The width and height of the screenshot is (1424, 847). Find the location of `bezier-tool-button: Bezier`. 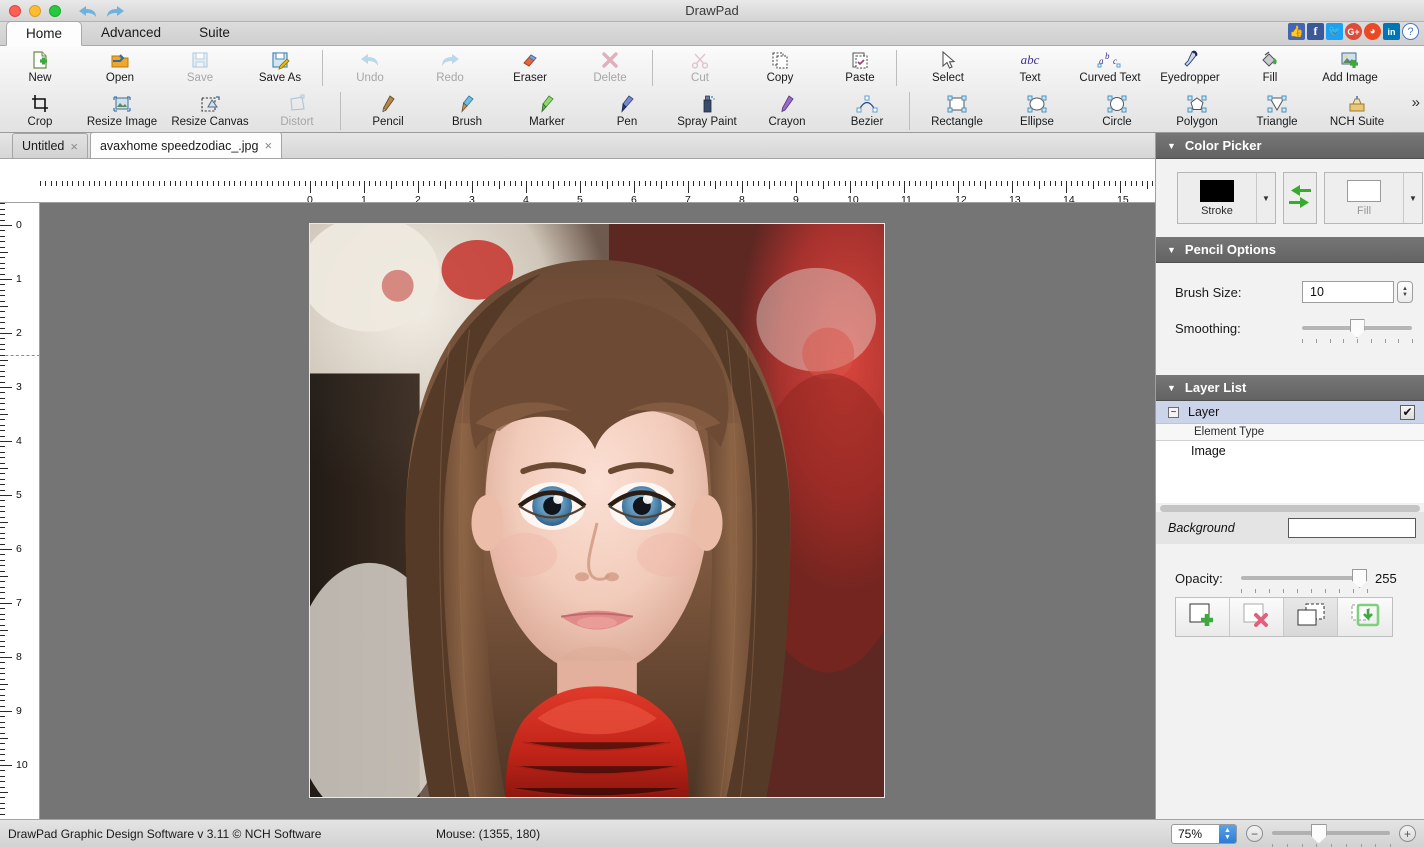

bezier-tool-button: Bezier is located at coordinates (867, 111).